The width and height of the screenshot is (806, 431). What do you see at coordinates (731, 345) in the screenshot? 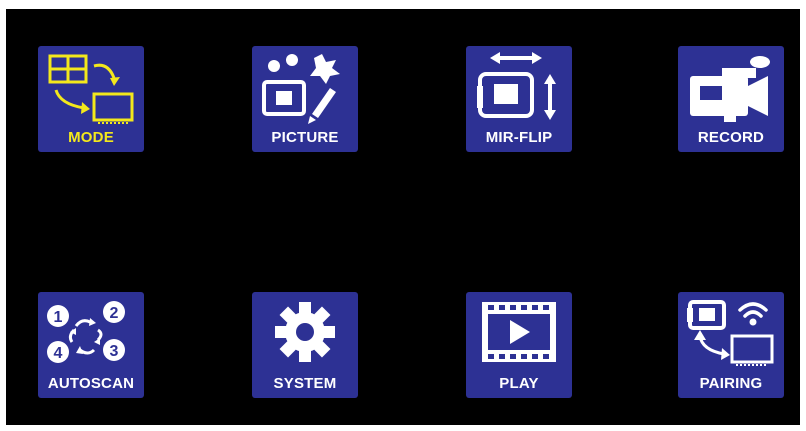
I see `pairing-button: PAIRING` at bounding box center [731, 345].